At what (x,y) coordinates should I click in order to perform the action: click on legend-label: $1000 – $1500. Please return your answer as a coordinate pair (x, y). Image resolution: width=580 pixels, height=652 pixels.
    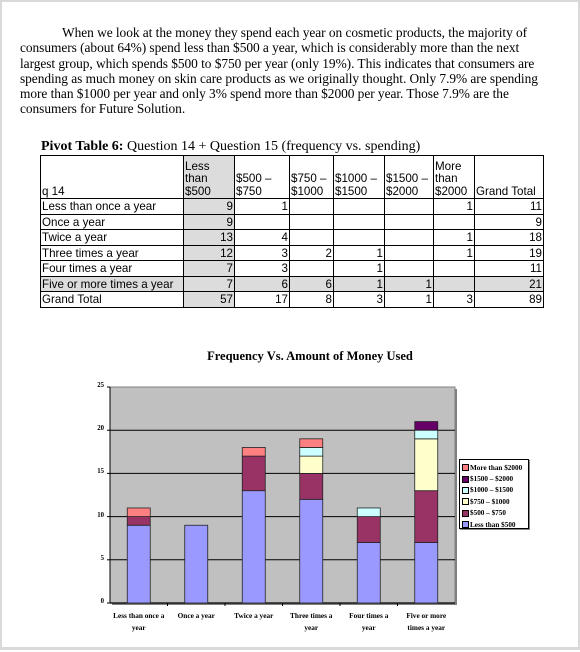
    Looking at the image, I should click on (492, 490).